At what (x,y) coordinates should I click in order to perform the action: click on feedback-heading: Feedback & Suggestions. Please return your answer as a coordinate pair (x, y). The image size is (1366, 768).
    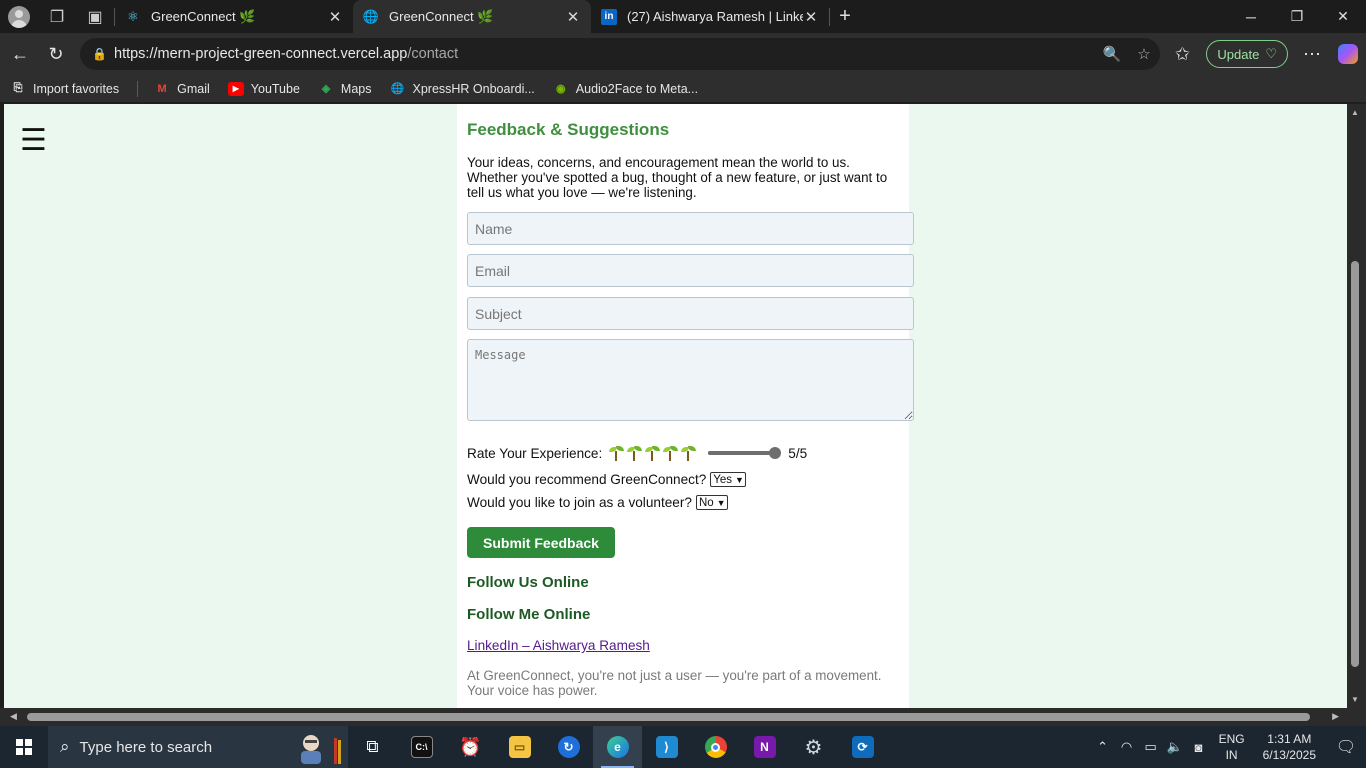
    Looking at the image, I should click on (568, 129).